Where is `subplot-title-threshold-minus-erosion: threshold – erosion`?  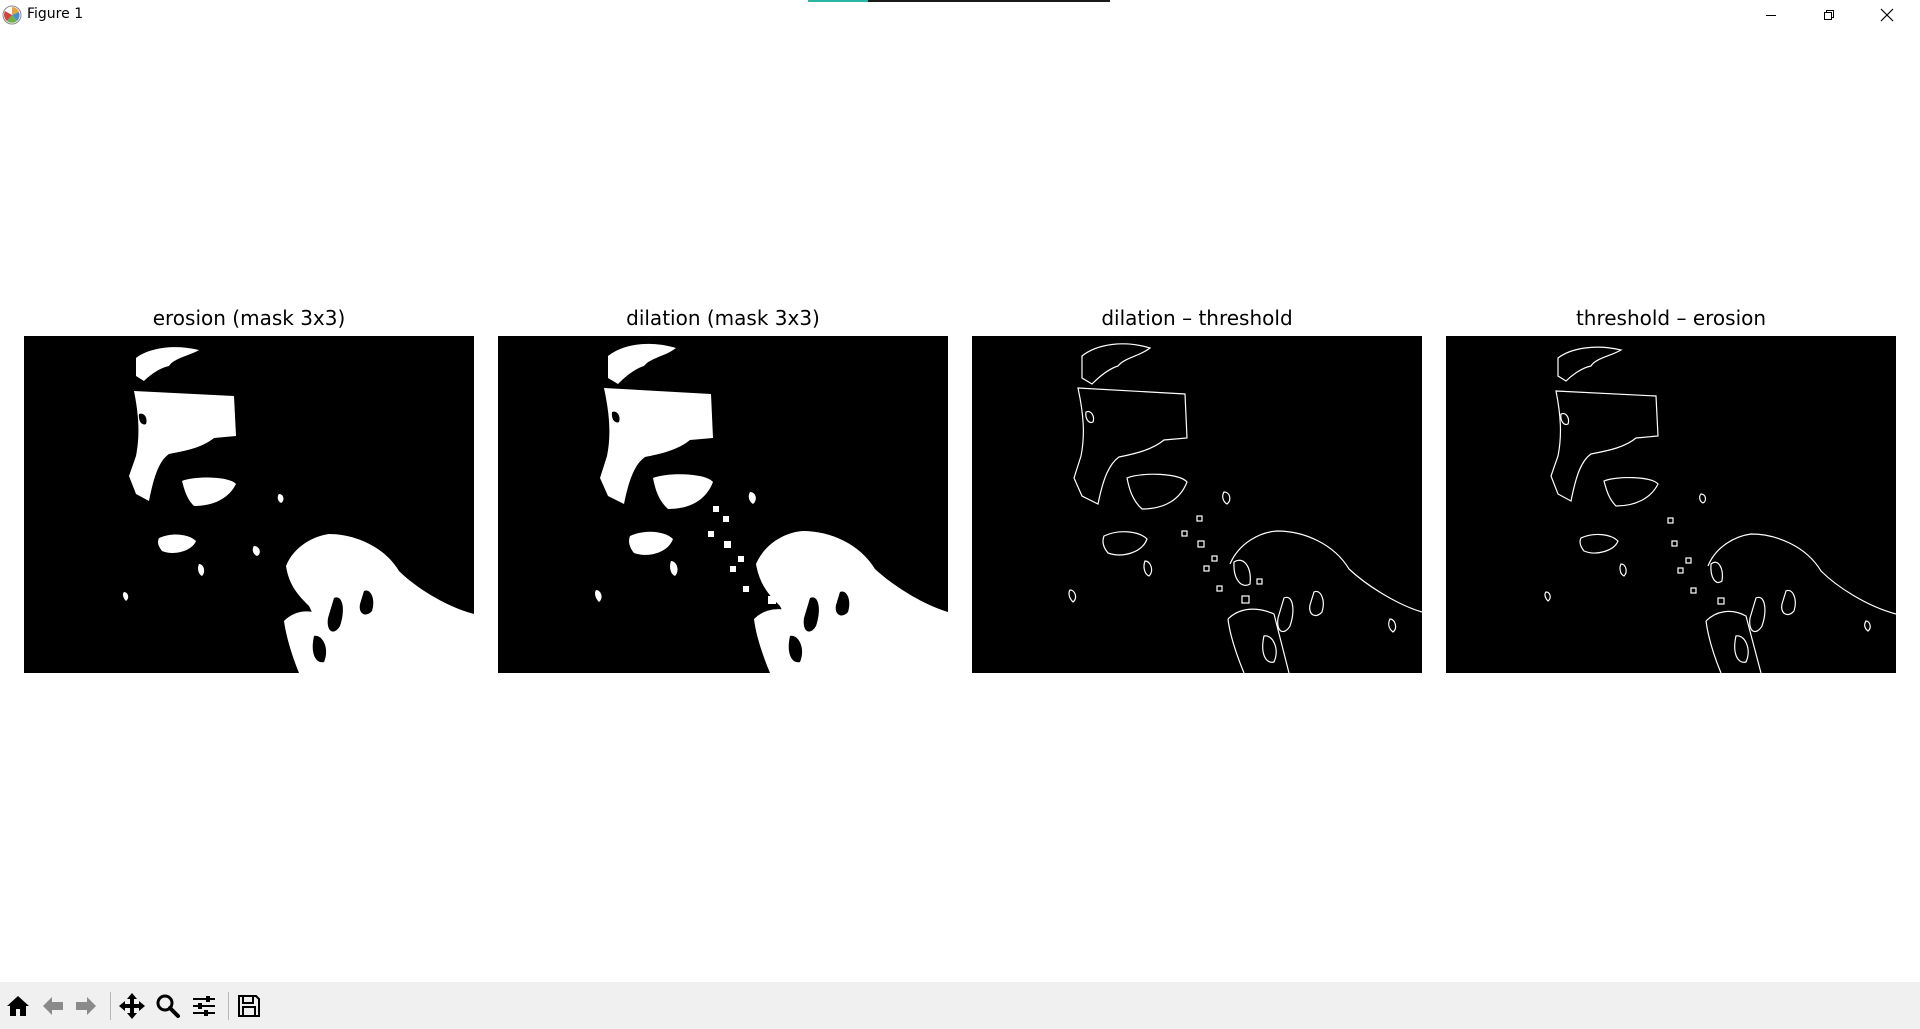 subplot-title-threshold-minus-erosion: threshold – erosion is located at coordinates (1671, 318).